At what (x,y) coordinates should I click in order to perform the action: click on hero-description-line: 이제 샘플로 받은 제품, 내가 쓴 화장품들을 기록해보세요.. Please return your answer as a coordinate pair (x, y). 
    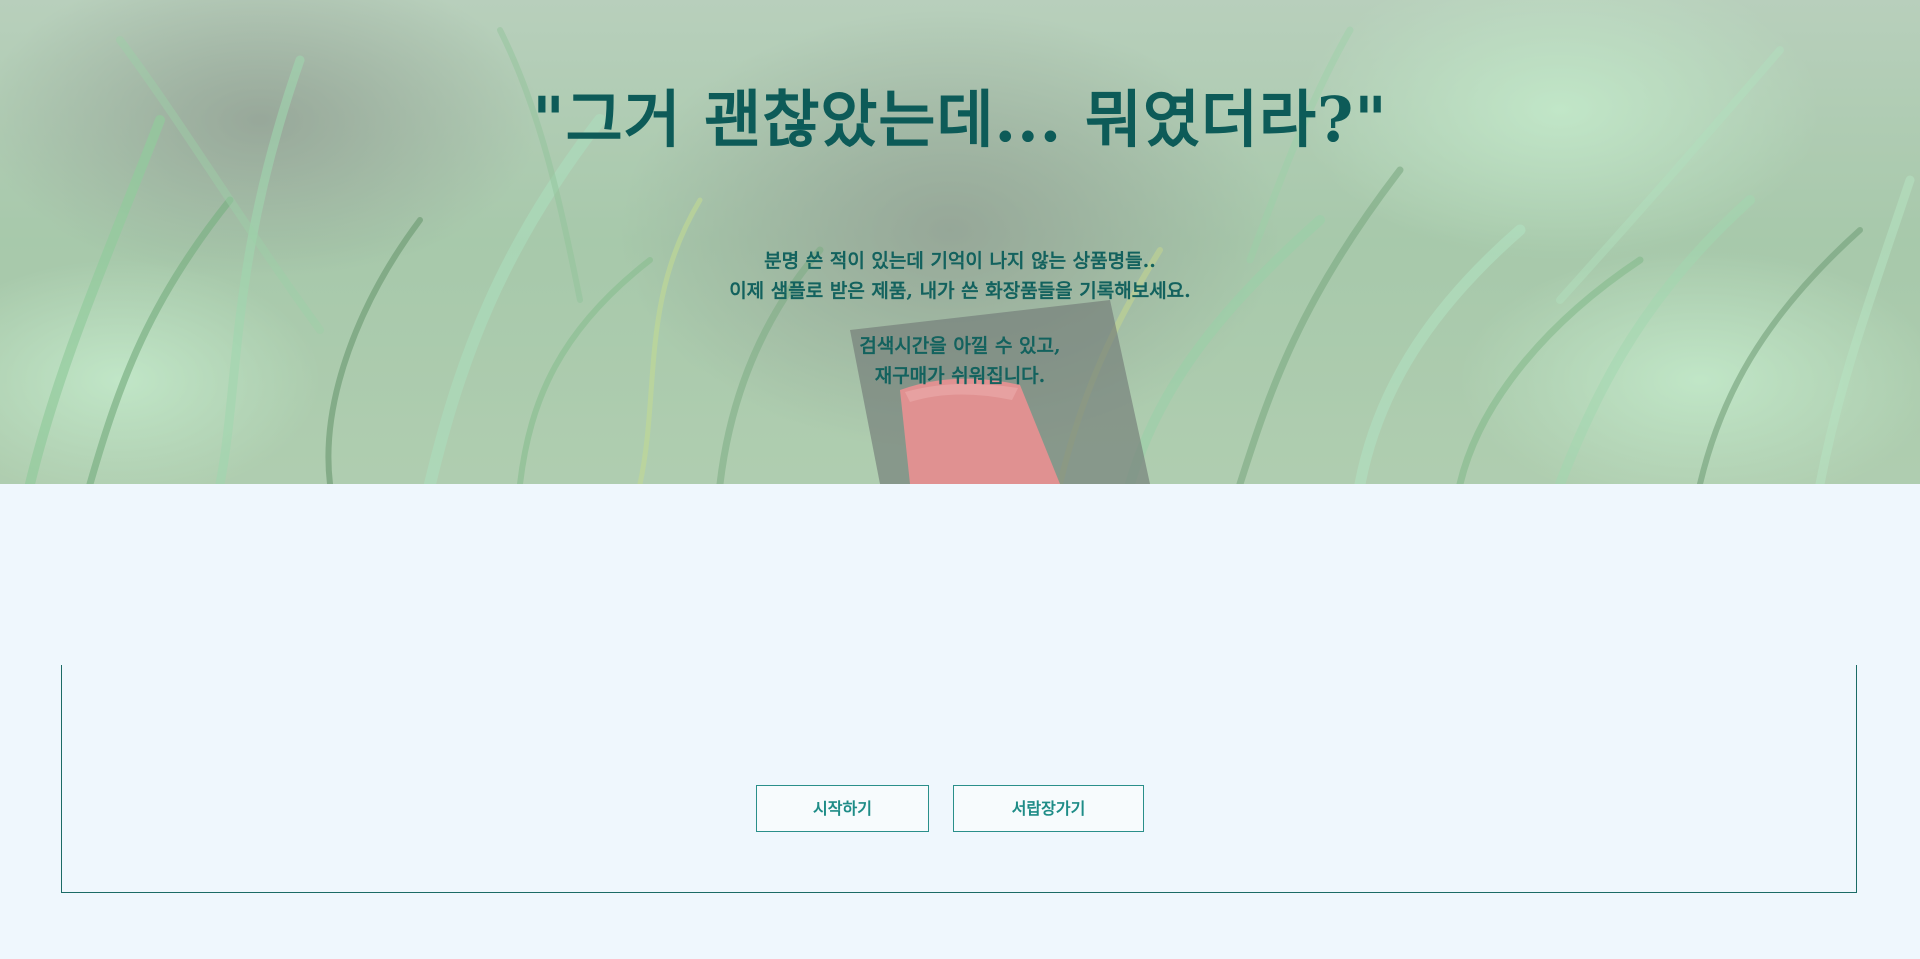
    Looking at the image, I should click on (960, 291).